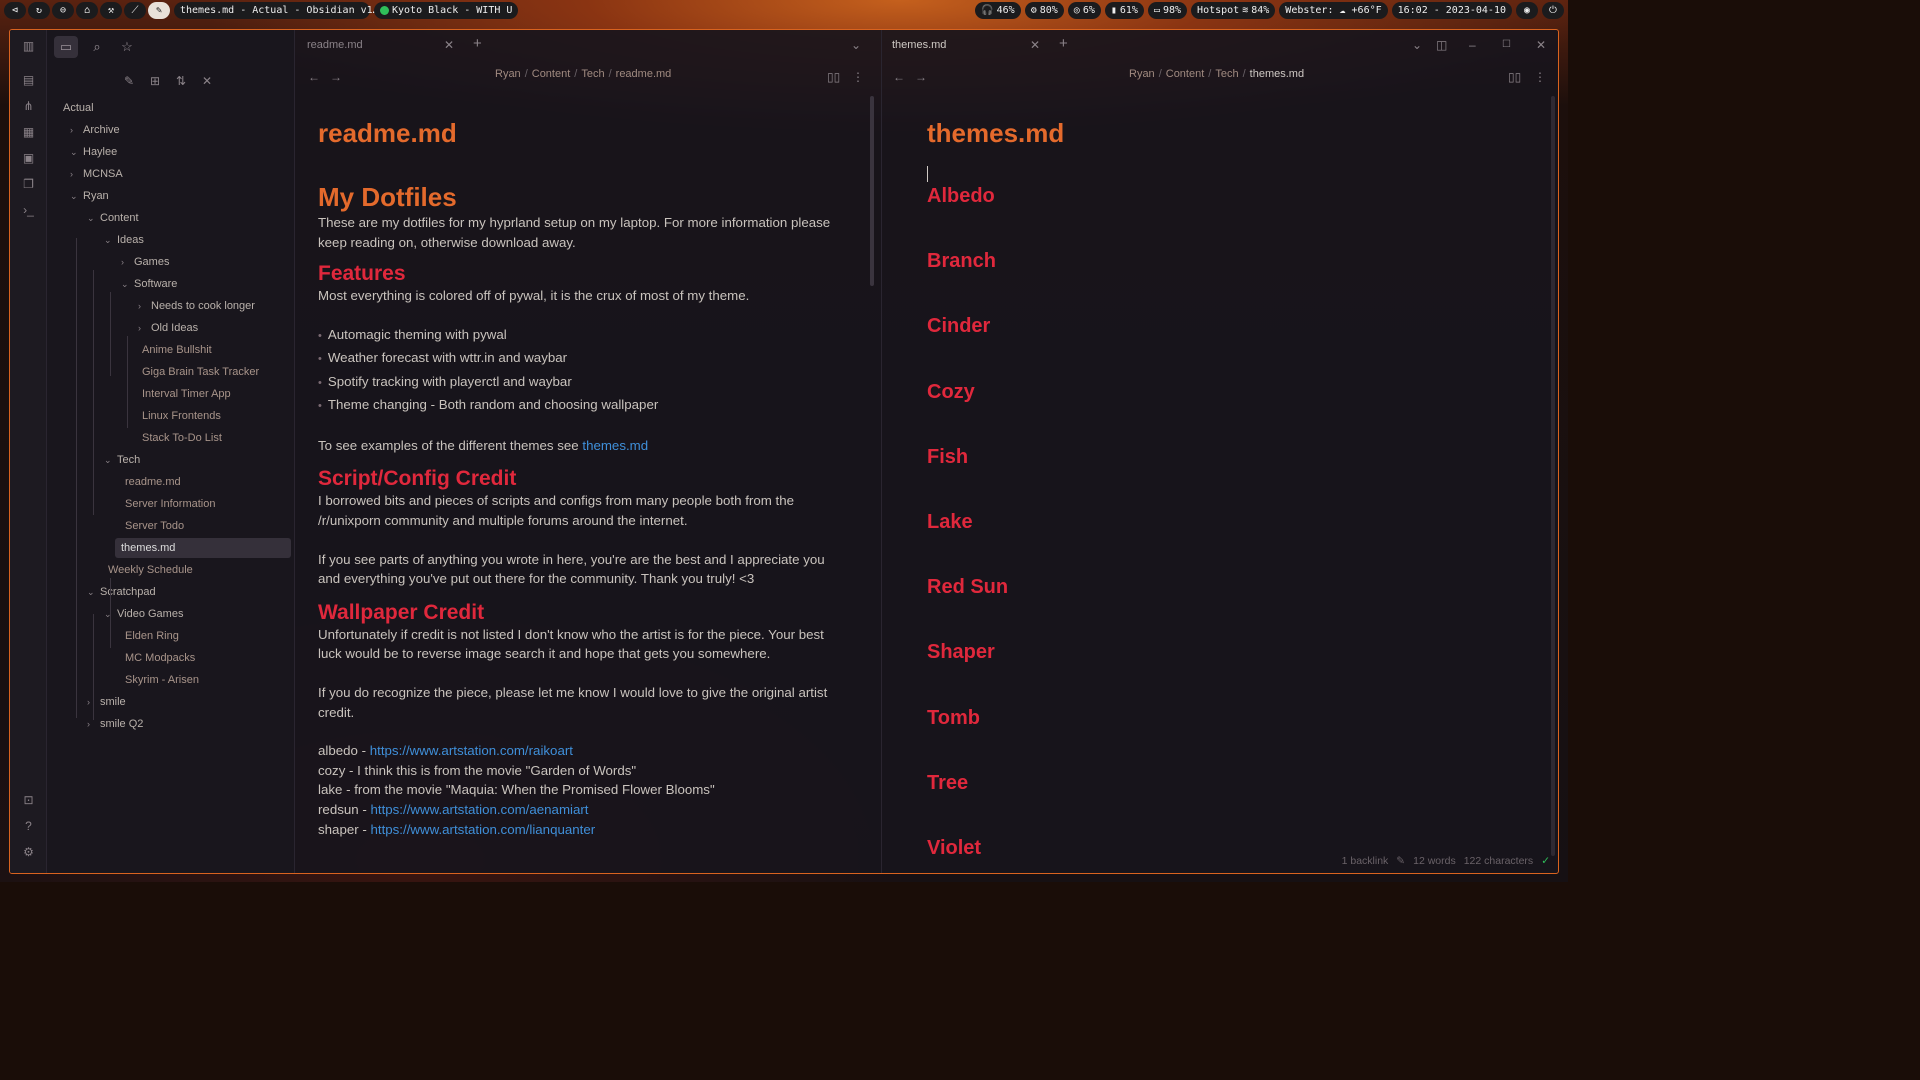  I want to click on maximize-icon: ☐, so click(1506, 44).